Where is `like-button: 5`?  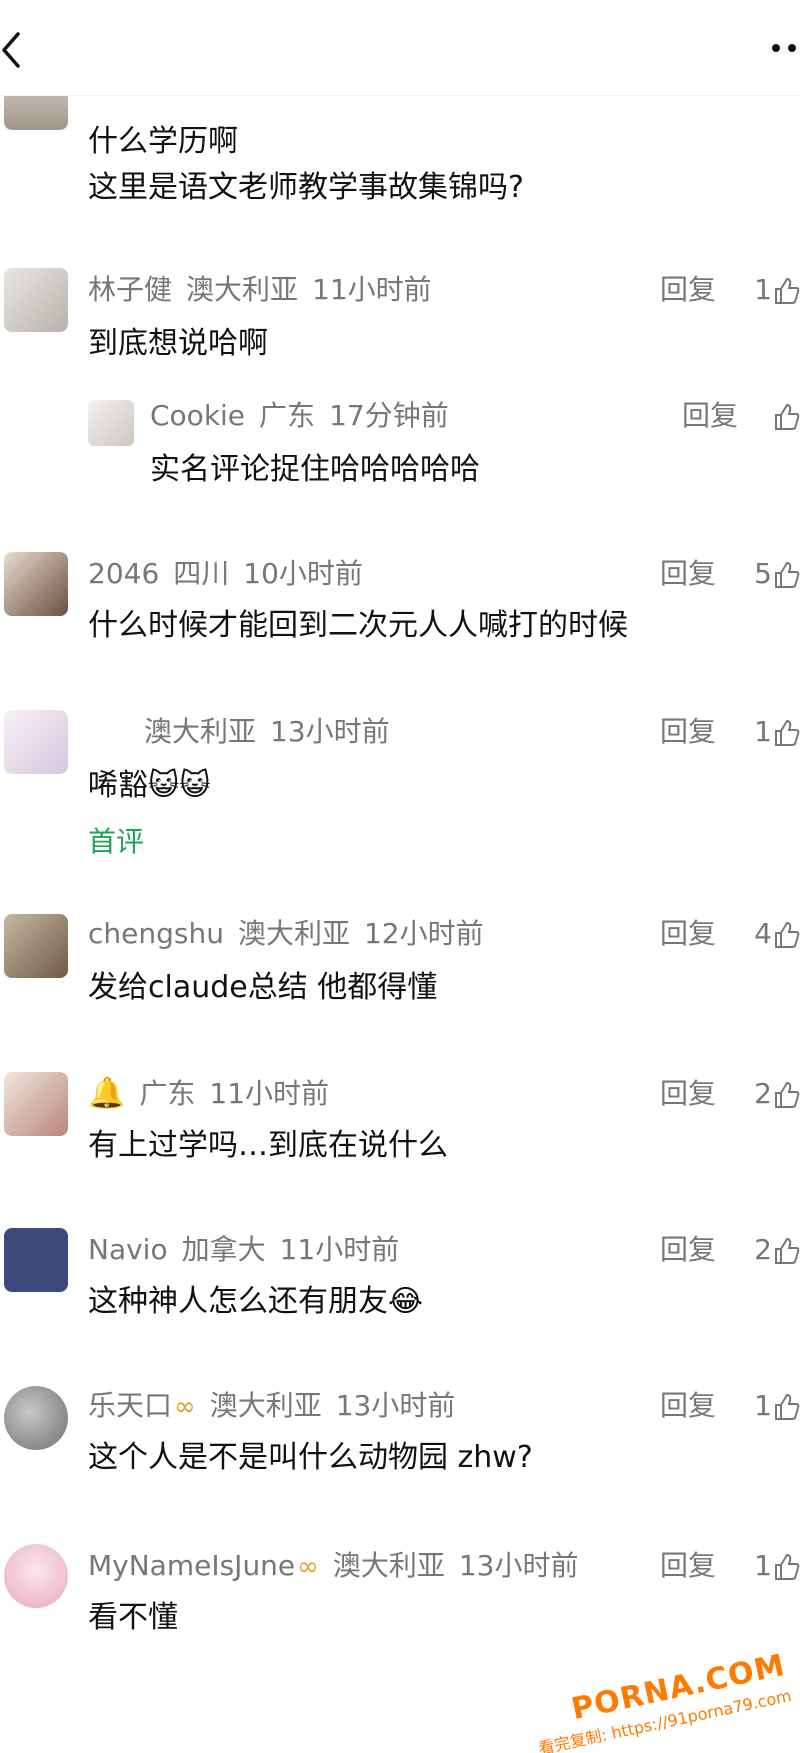
like-button: 5 is located at coordinates (777, 574).